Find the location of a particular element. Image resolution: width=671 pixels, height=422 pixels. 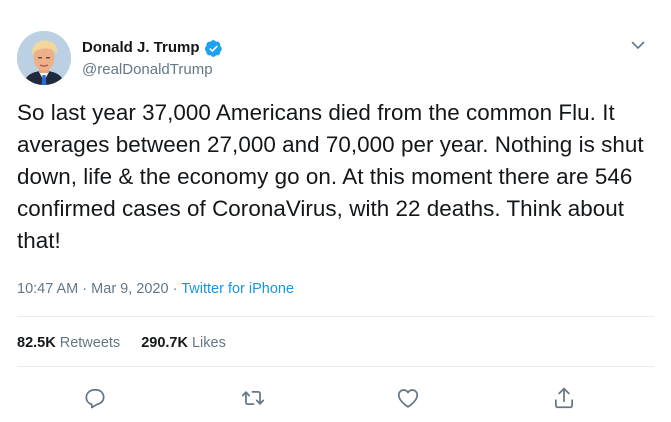

tweet-stats: 82.5K Retweets 290.7K Likes is located at coordinates (121, 343).